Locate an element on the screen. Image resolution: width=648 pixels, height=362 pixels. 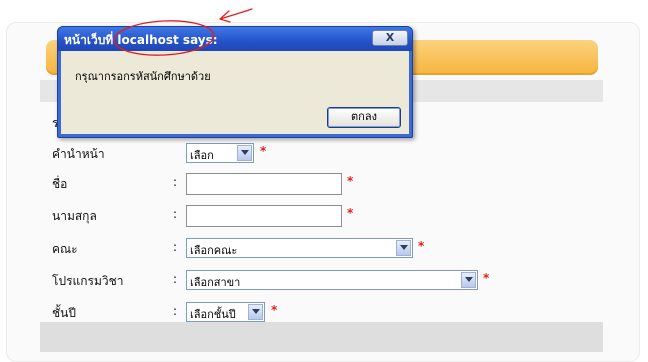
dialog-body: กรุณากรอกรหัสนักศึกษาด้วย ตกลง is located at coordinates (235, 92).